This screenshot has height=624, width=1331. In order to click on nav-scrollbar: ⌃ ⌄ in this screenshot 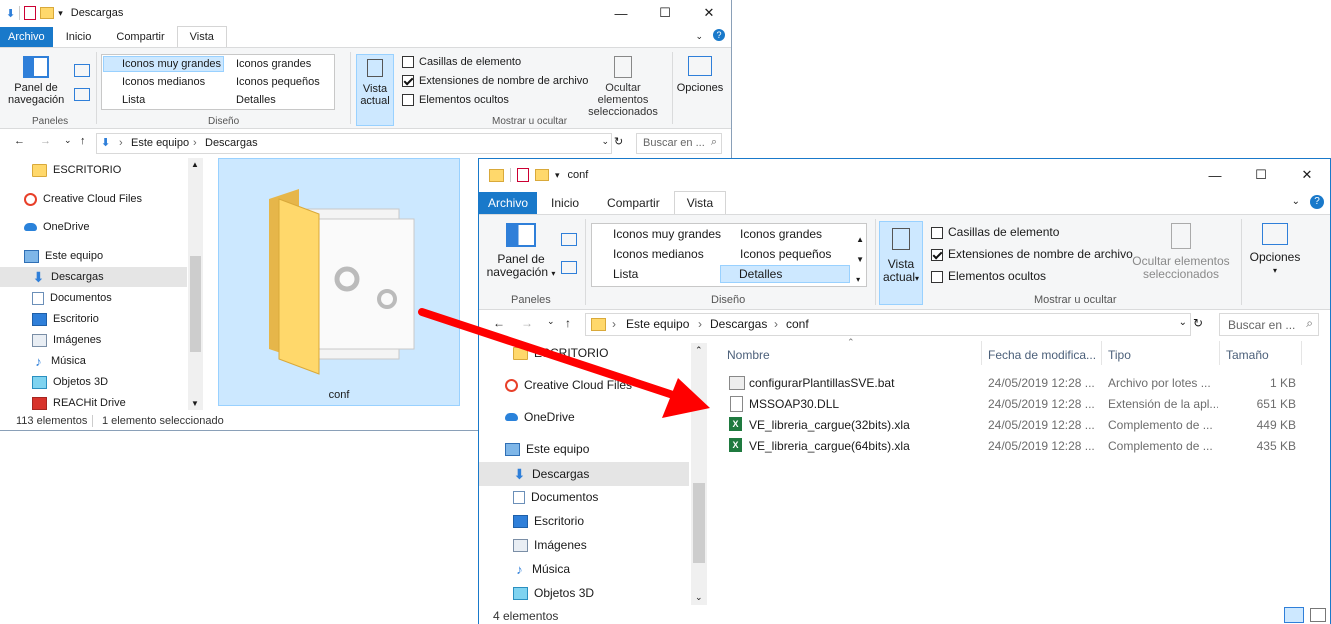, I will do `click(699, 474)`.